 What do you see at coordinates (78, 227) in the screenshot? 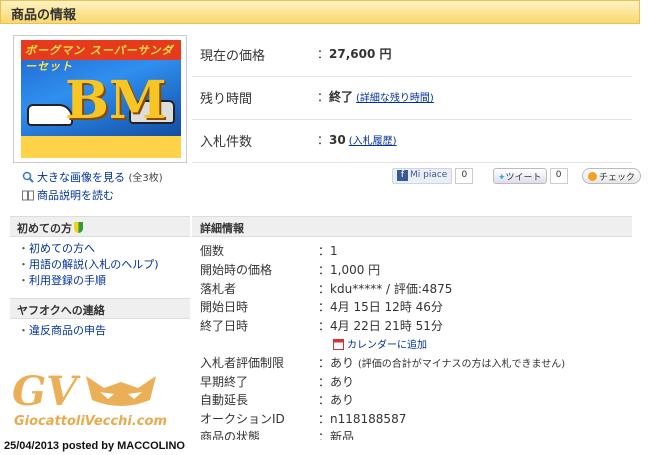
I see `beginner-mark-icon` at bounding box center [78, 227].